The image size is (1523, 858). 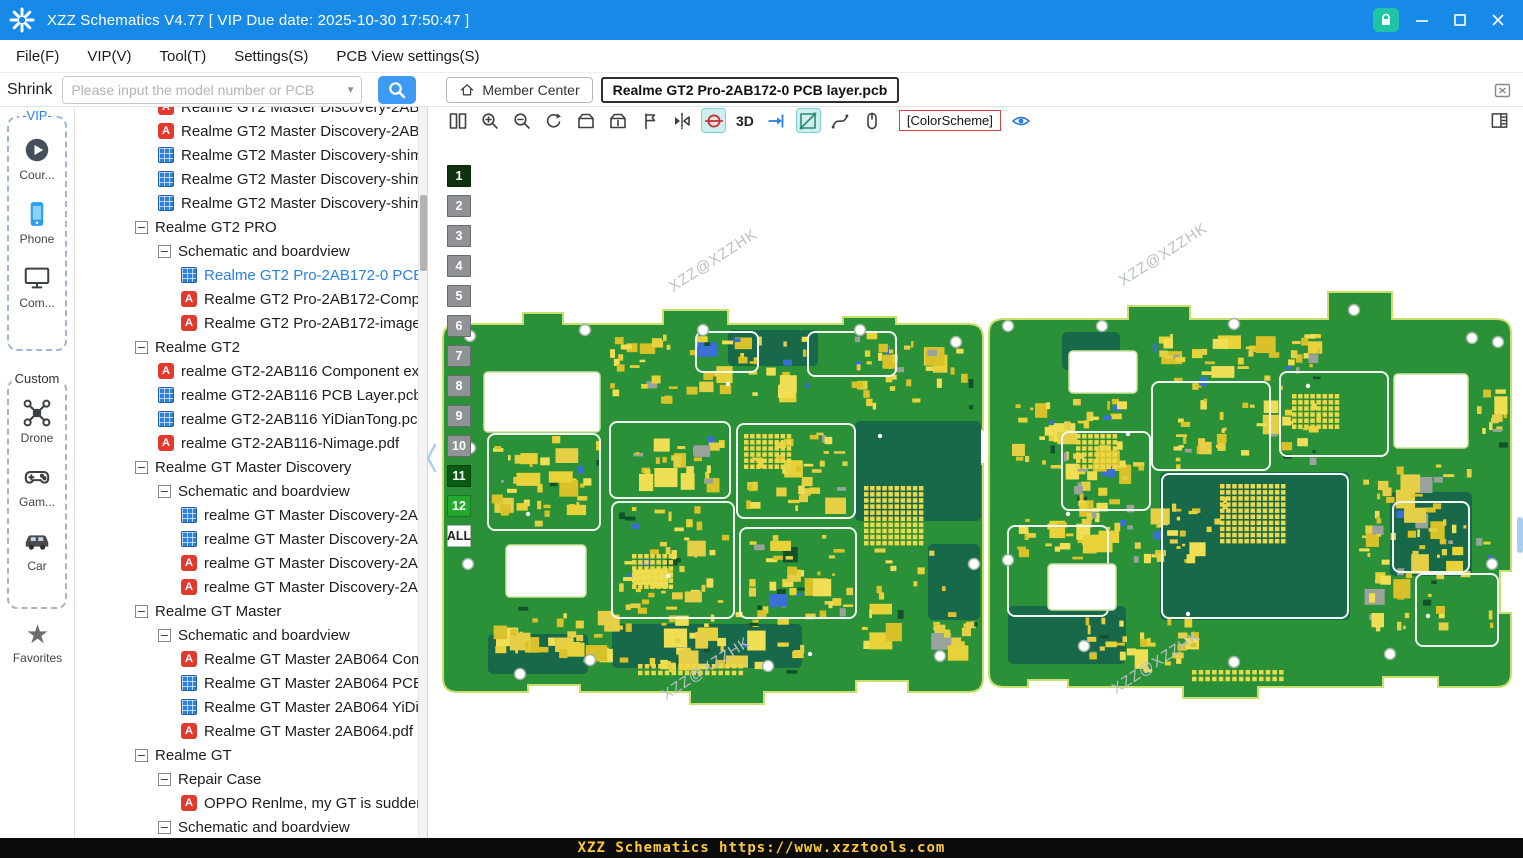 What do you see at coordinates (251, 731) in the screenshot?
I see `tree-file-row: A Realme GT Master 2AB064.pdf` at bounding box center [251, 731].